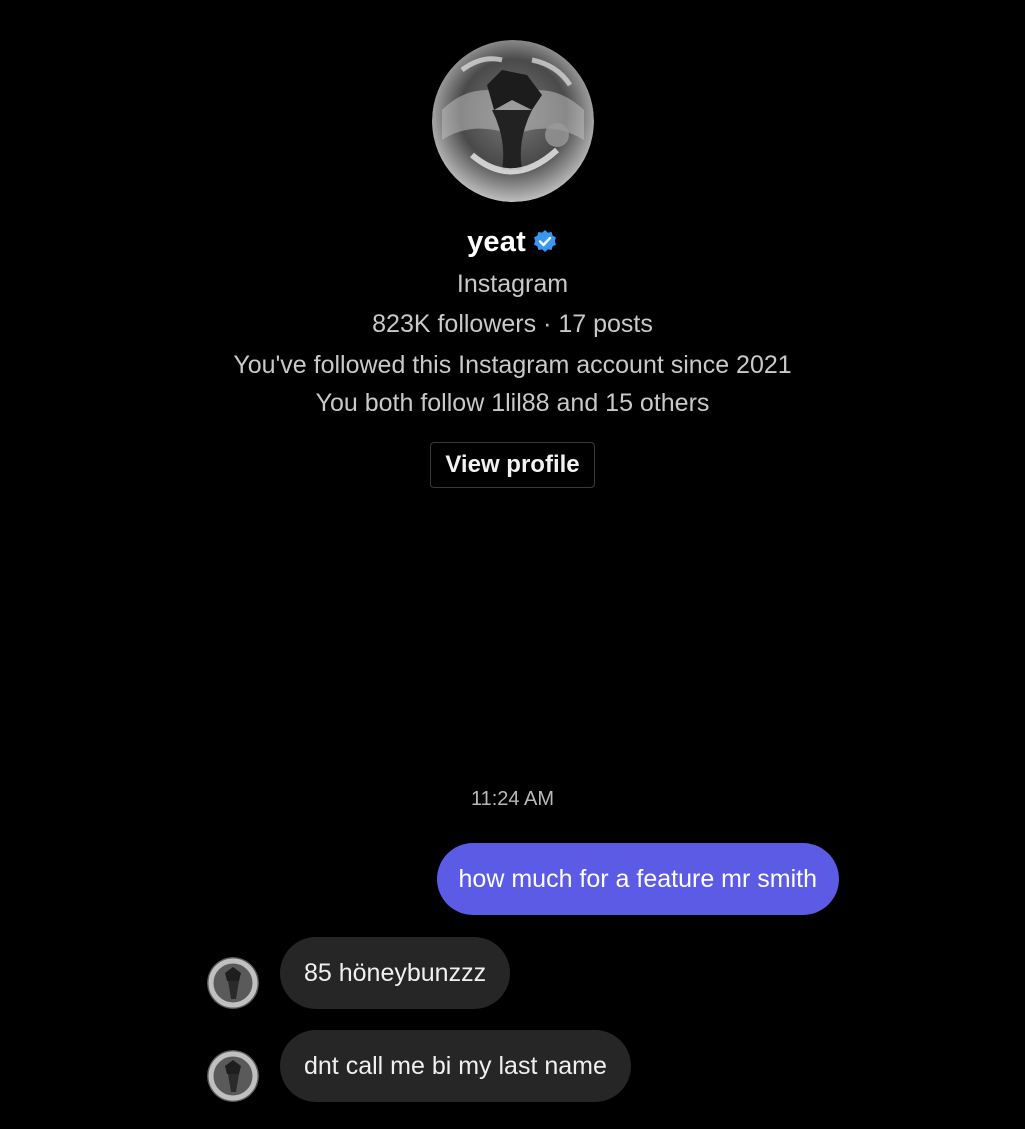 The height and width of the screenshot is (1129, 1025). What do you see at coordinates (512, 799) in the screenshot?
I see `message-timestamp: 11:24 AM` at bounding box center [512, 799].